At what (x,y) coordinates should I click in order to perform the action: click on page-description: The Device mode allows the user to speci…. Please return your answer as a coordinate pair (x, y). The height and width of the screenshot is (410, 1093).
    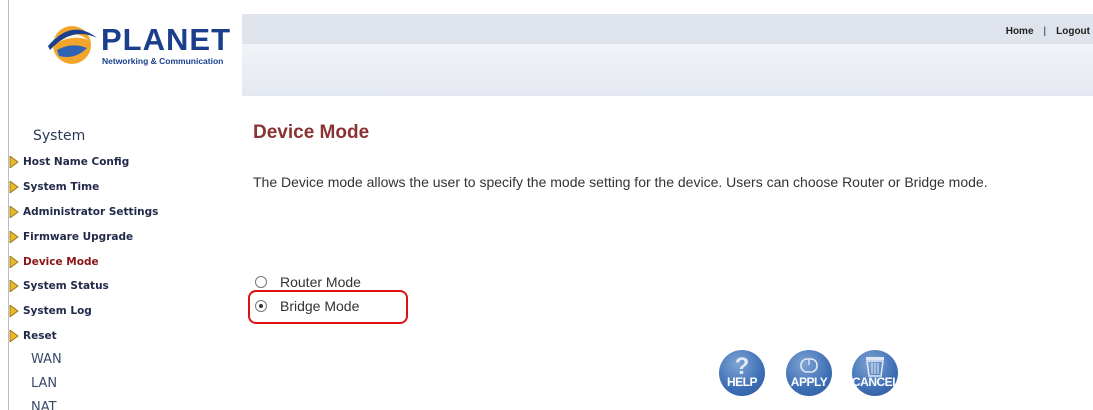
    Looking at the image, I should click on (620, 182).